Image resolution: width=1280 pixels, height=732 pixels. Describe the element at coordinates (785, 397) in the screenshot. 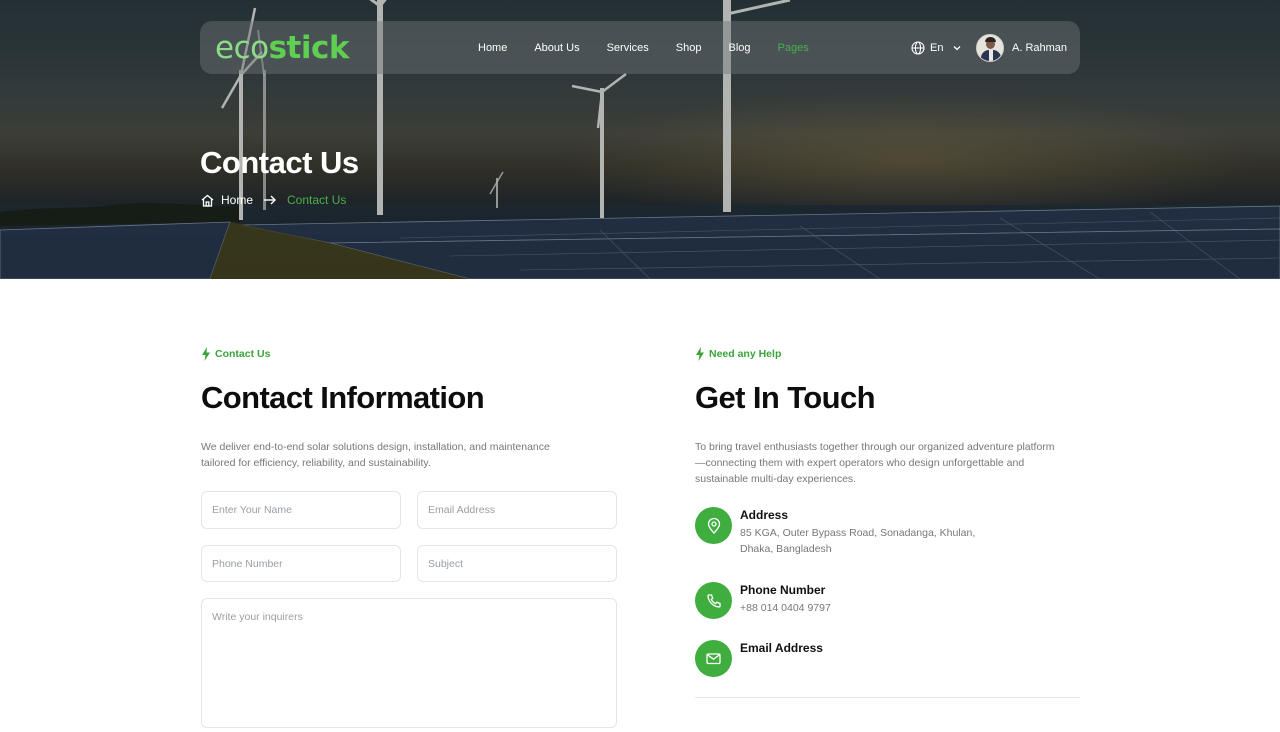

I see `section-title: Get In Touch` at that location.